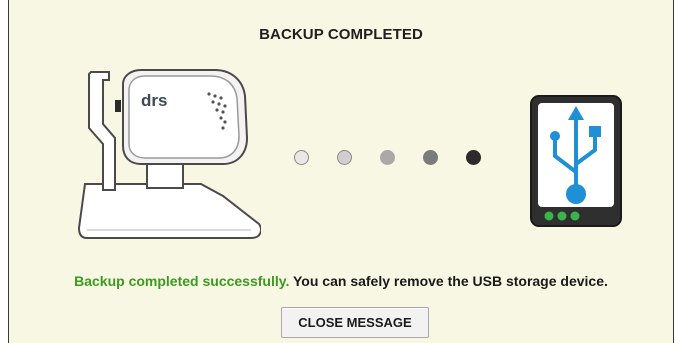  Describe the element at coordinates (169, 154) in the screenshot. I see `drs-device-icon: drs` at that location.